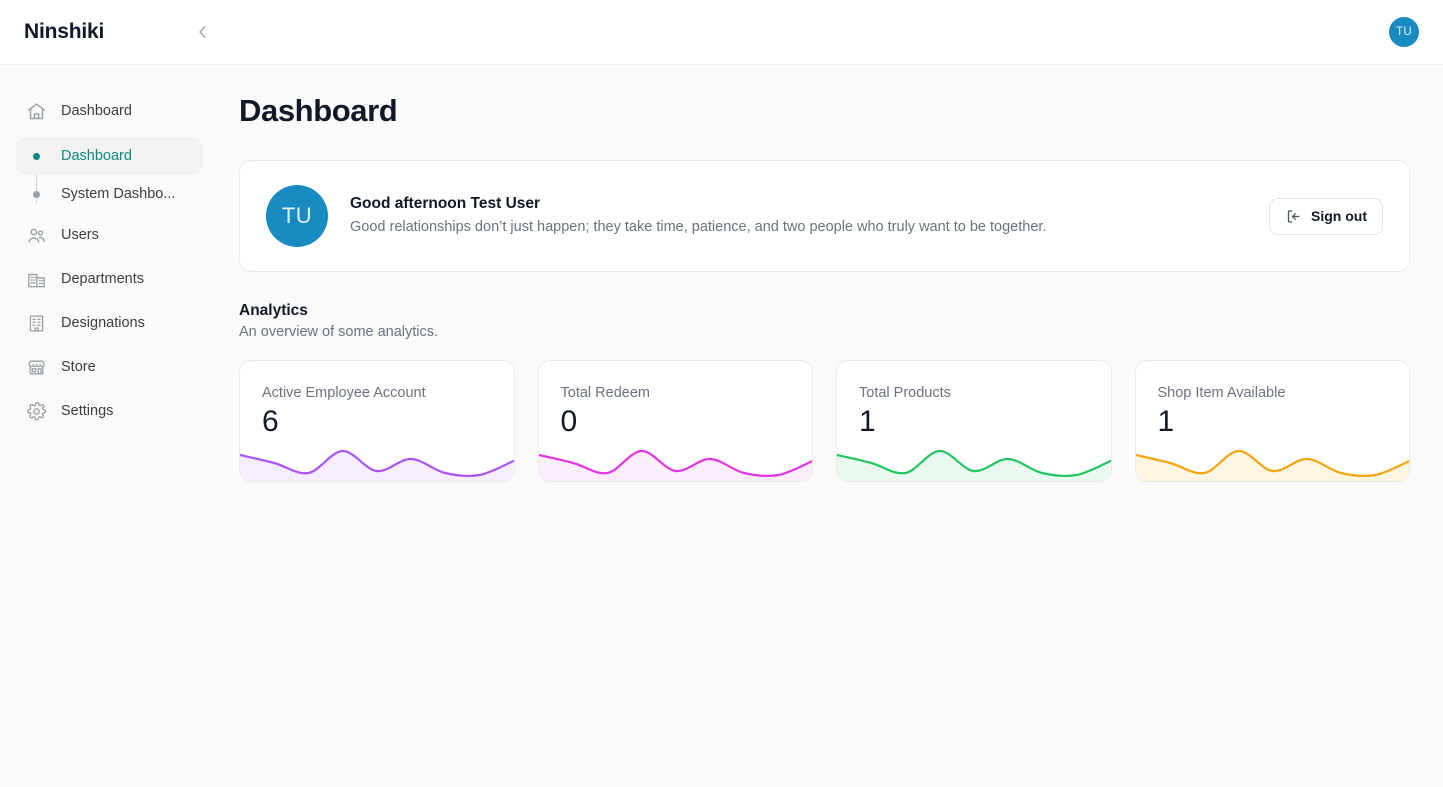  I want to click on gear-icon, so click(36, 411).